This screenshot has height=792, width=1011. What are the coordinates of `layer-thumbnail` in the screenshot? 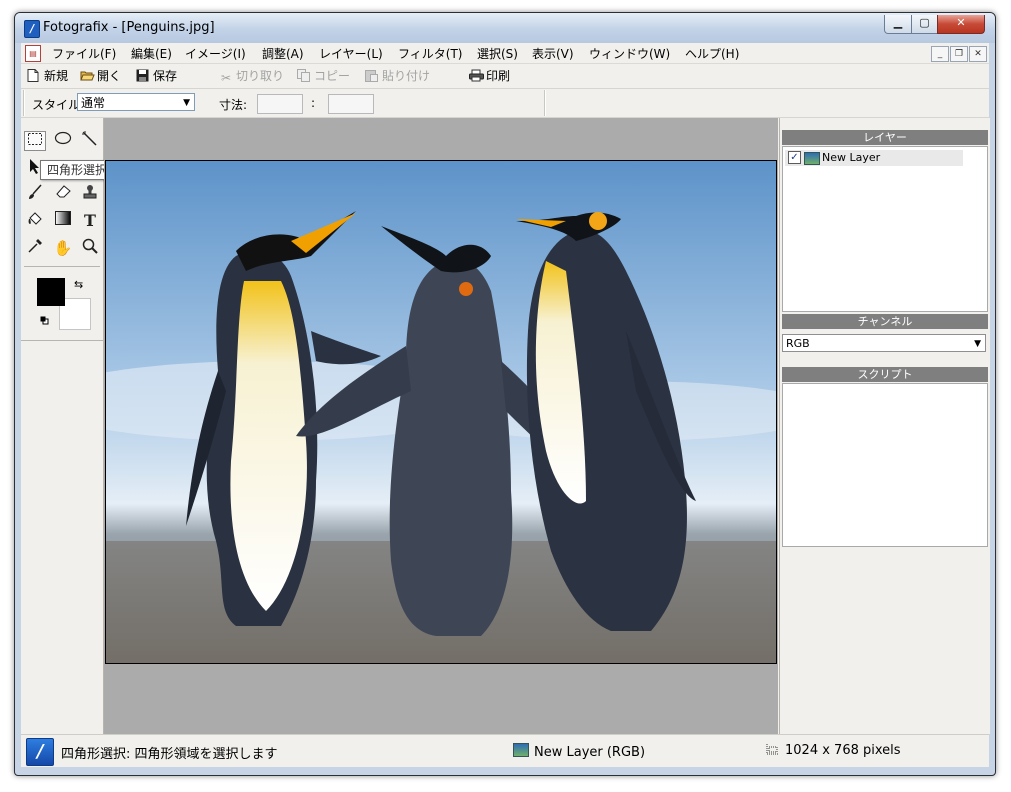 It's located at (812, 158).